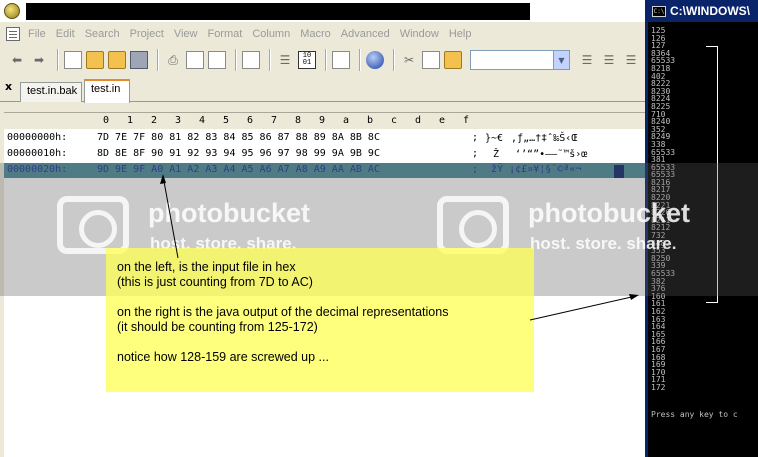  I want to click on arrow-to-console-head, so click(634, 297).